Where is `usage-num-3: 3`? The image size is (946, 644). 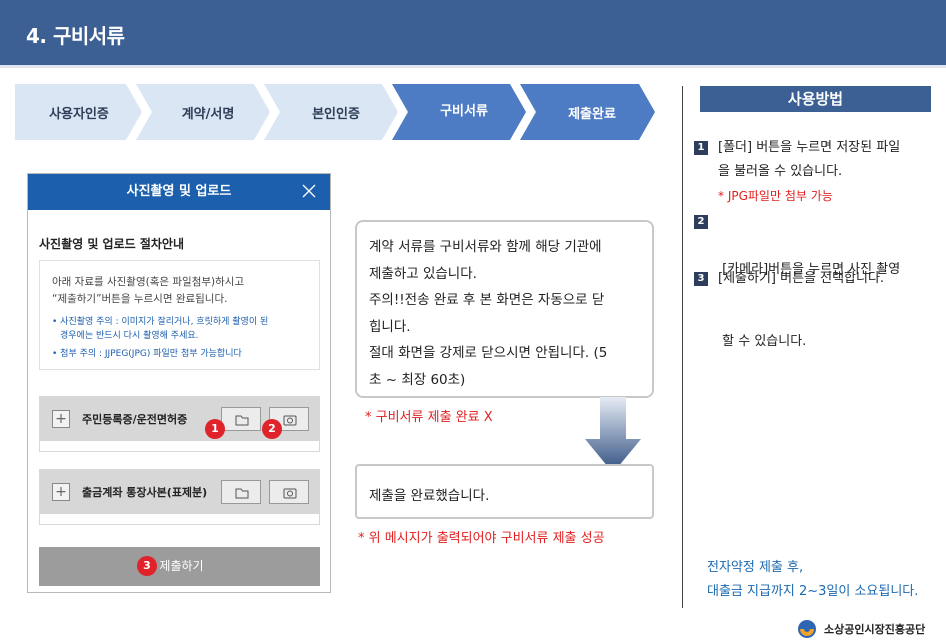
usage-num-3: 3 is located at coordinates (701, 279).